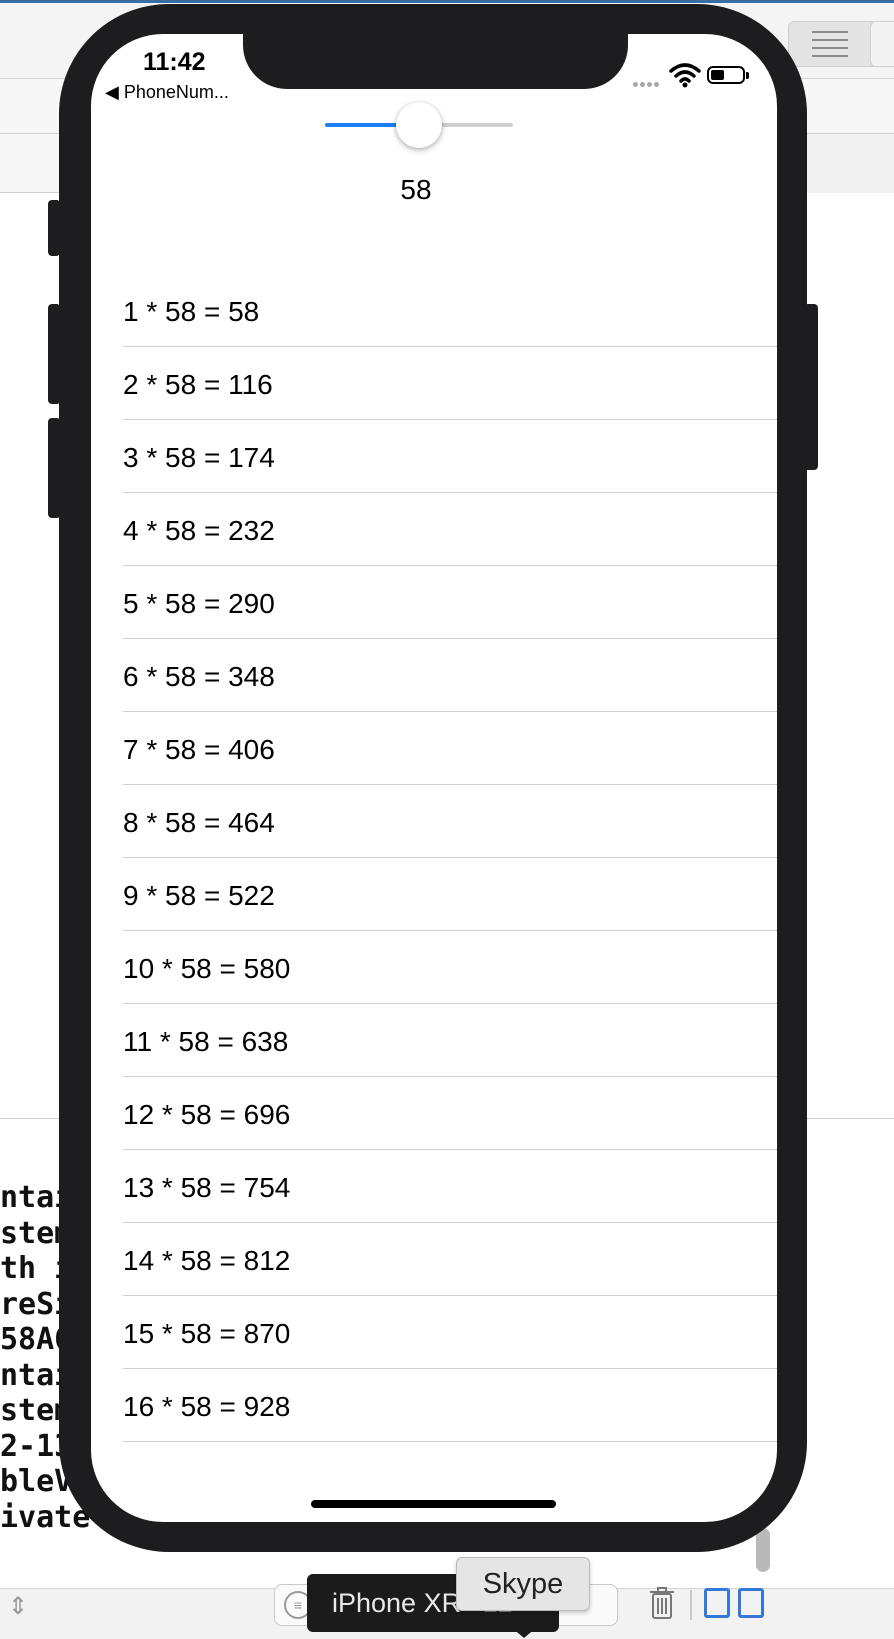  Describe the element at coordinates (450, 1405) in the screenshot. I see `table-row: 16 * 58 = 928` at that location.